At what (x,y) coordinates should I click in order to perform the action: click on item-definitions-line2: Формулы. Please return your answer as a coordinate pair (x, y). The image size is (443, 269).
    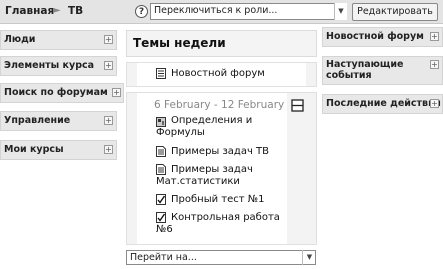
    Looking at the image, I should click on (180, 133).